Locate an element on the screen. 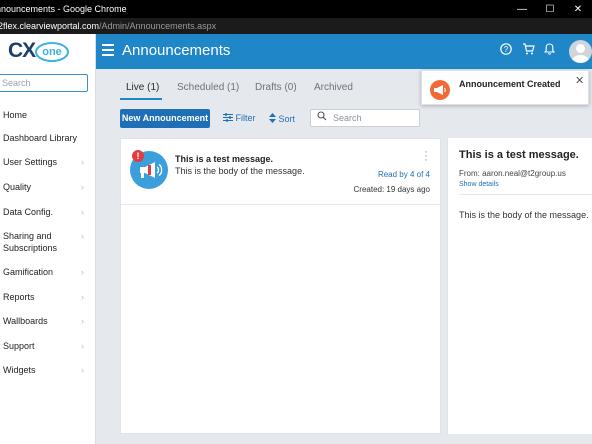 This screenshot has width=592, height=444. sidebar-item-label: Widgets is located at coordinates (19, 370).